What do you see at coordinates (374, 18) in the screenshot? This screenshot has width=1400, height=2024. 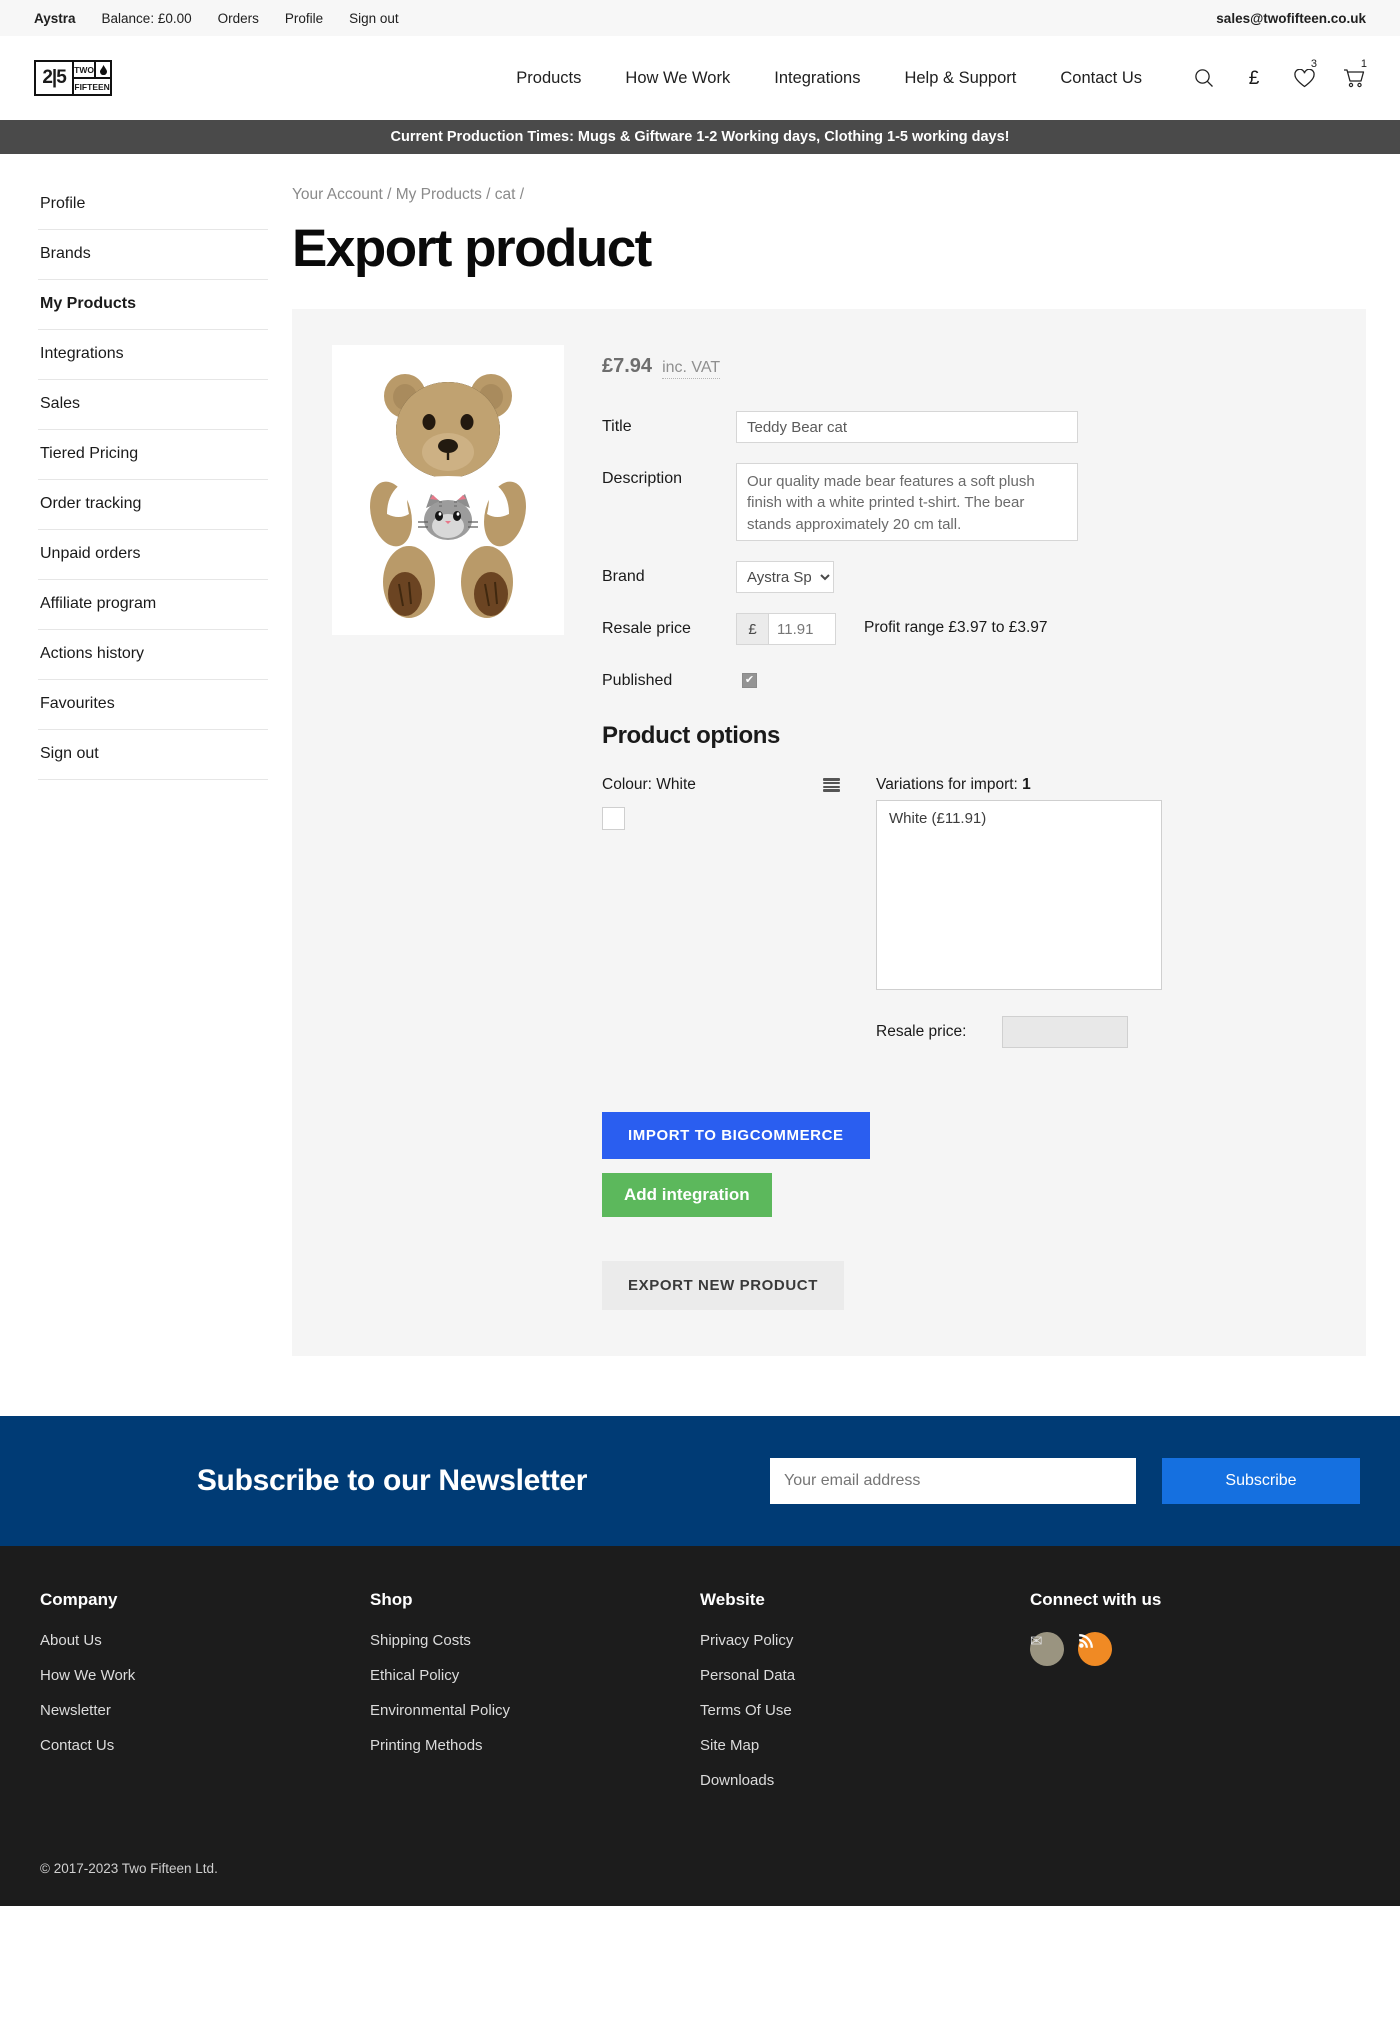 I see `utility-link-sign-out: Sign out` at bounding box center [374, 18].